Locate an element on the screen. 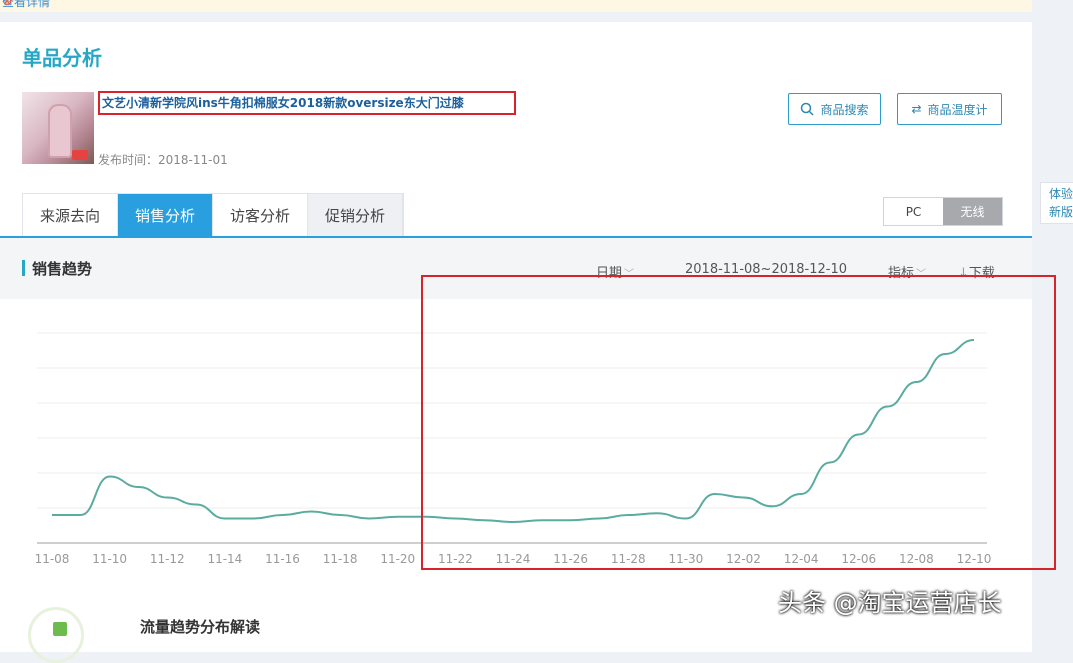 The image size is (1073, 663). watermark: 头条 @淘宝运营店长 is located at coordinates (890, 600).